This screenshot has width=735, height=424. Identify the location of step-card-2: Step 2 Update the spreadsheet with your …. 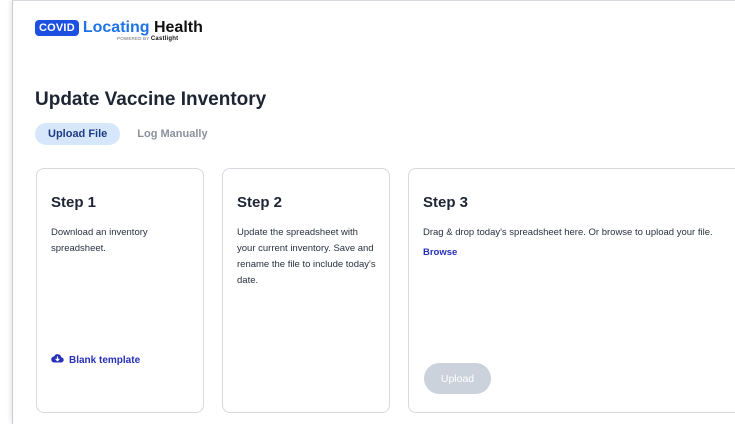
(306, 290).